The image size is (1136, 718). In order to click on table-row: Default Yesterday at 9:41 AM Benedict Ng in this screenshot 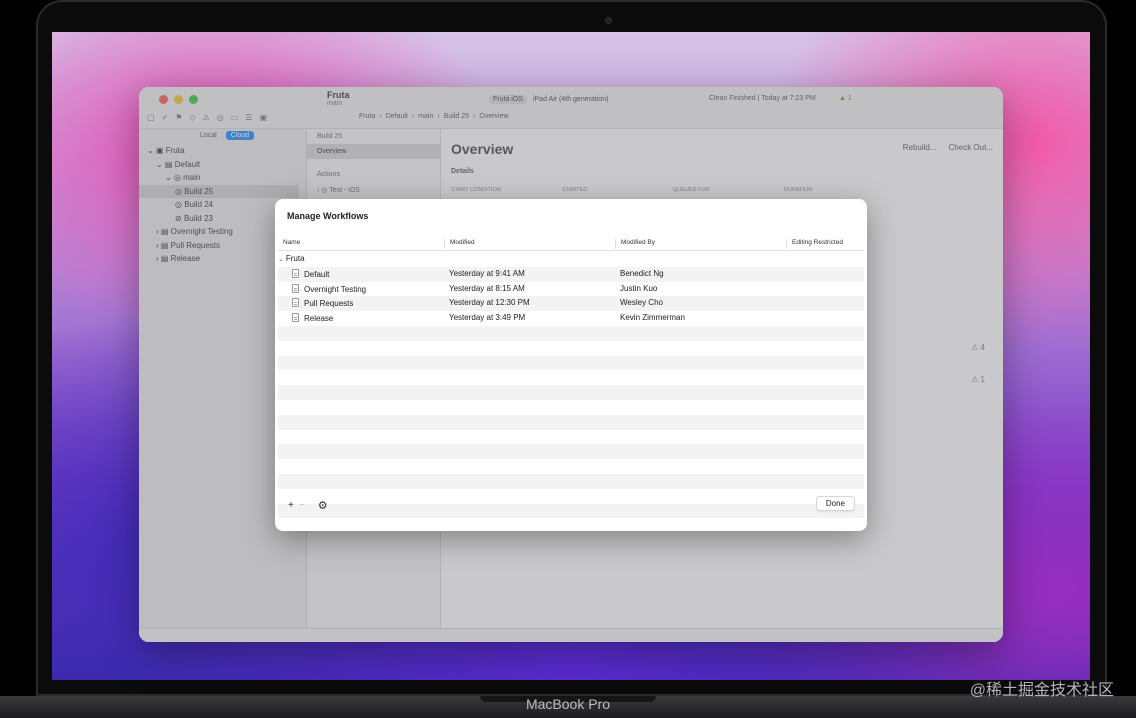, I will do `click(571, 274)`.